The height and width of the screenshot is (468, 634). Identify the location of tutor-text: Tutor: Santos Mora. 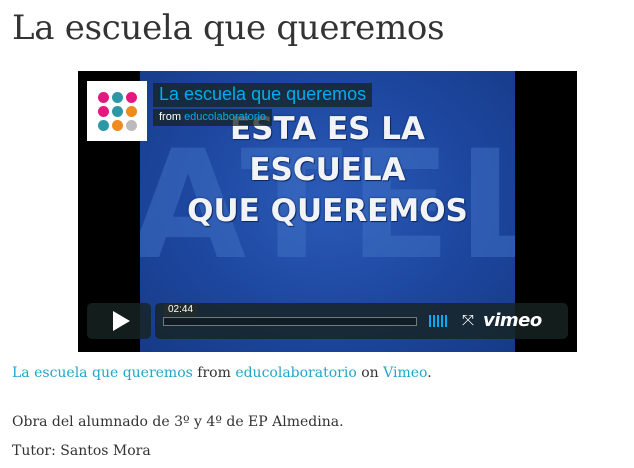
(81, 451).